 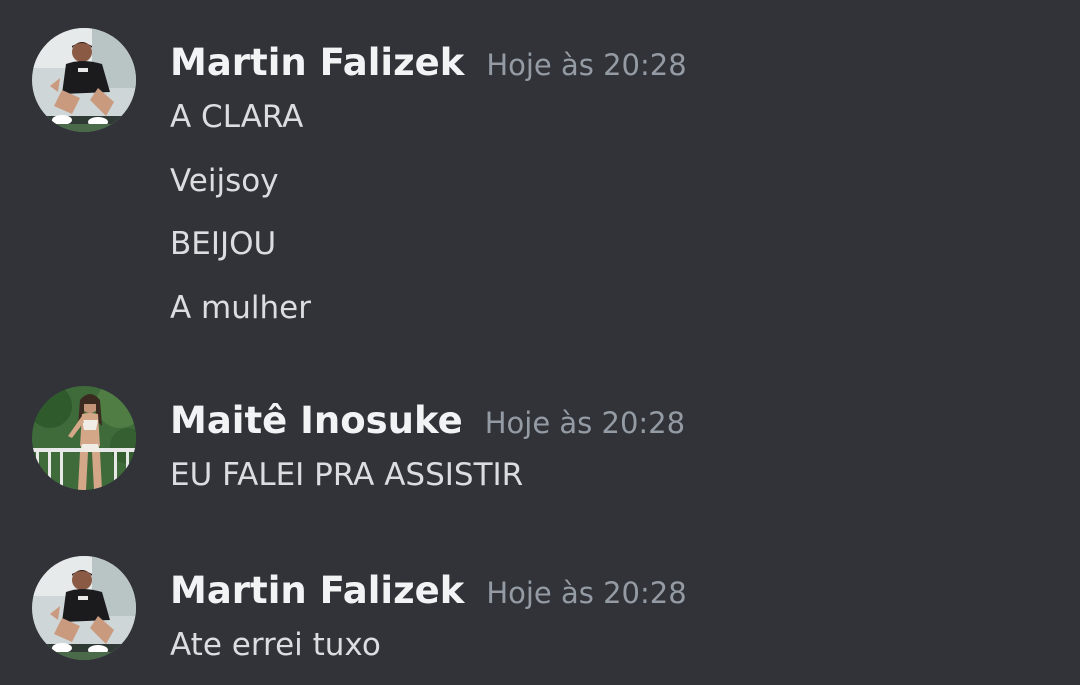 What do you see at coordinates (237, 117) in the screenshot?
I see `message-text: A CLARA` at bounding box center [237, 117].